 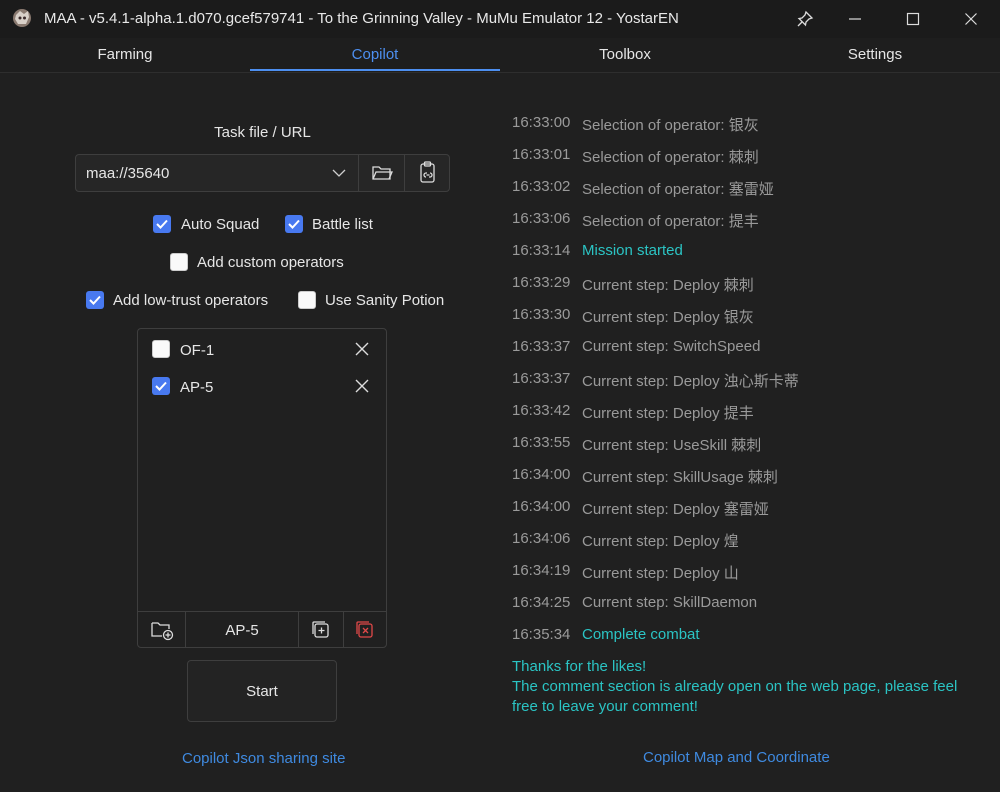 What do you see at coordinates (190, 300) in the screenshot?
I see `add-low-trust-label: Add low-trust operators` at bounding box center [190, 300].